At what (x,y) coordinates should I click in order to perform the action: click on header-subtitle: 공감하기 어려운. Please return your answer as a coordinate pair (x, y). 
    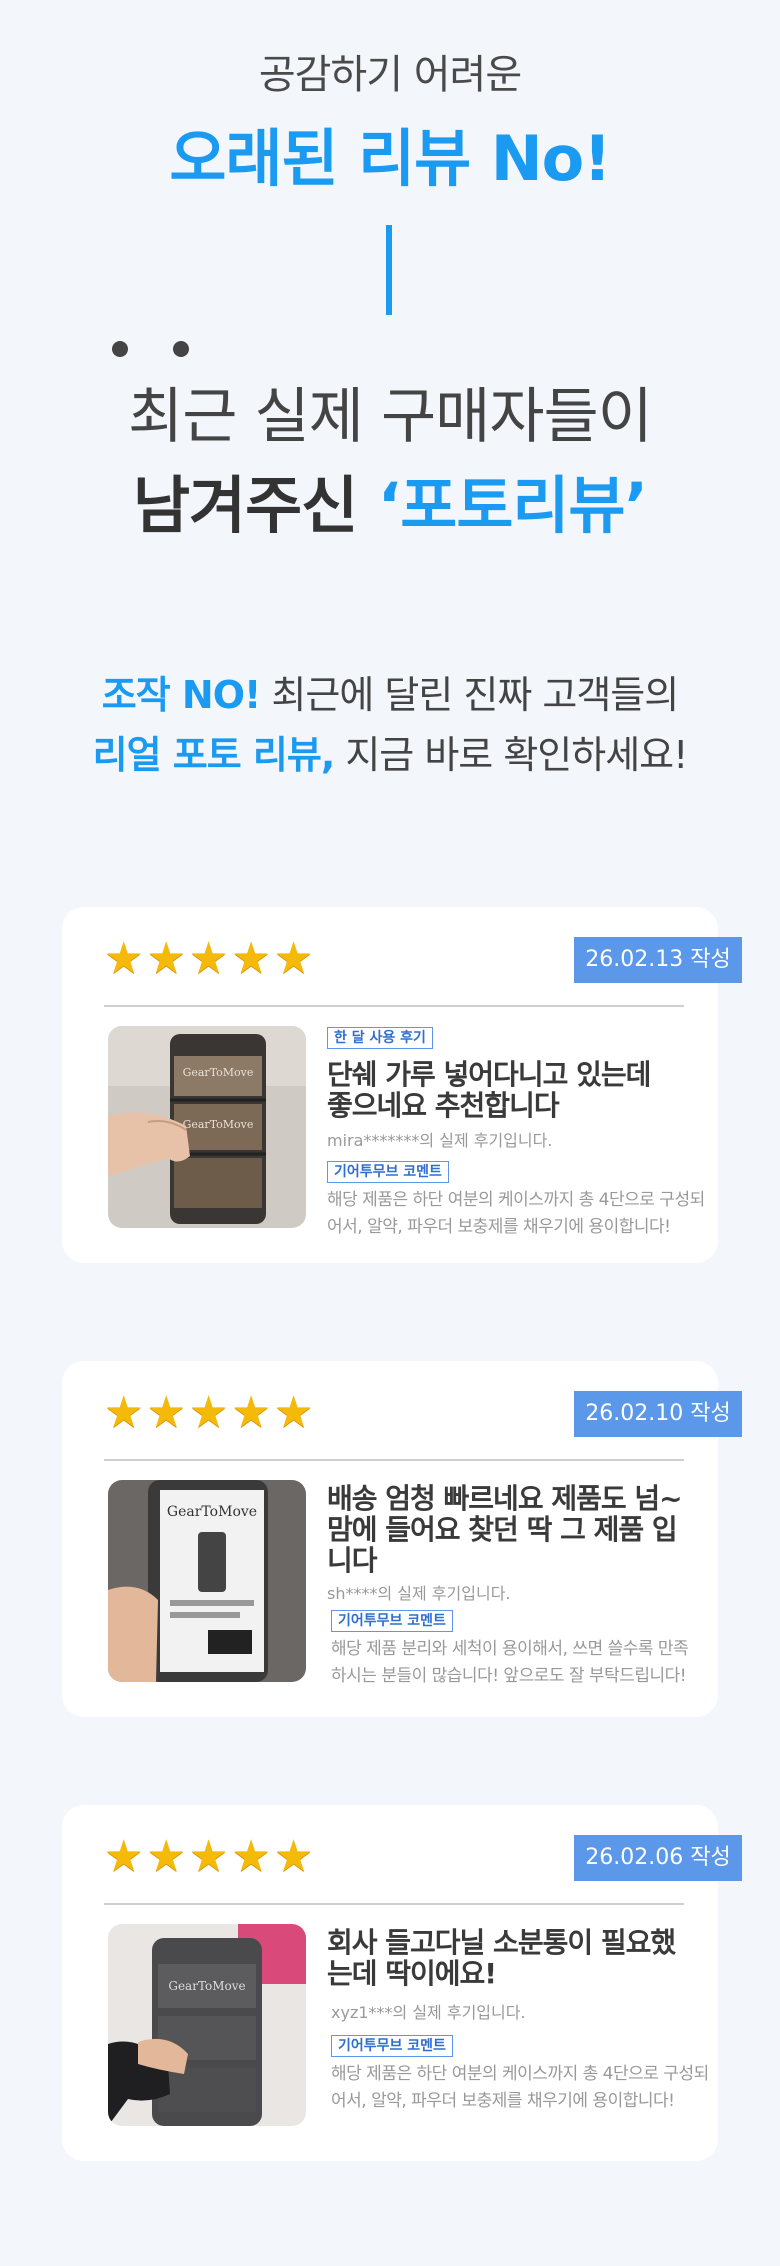
    Looking at the image, I should click on (390, 75).